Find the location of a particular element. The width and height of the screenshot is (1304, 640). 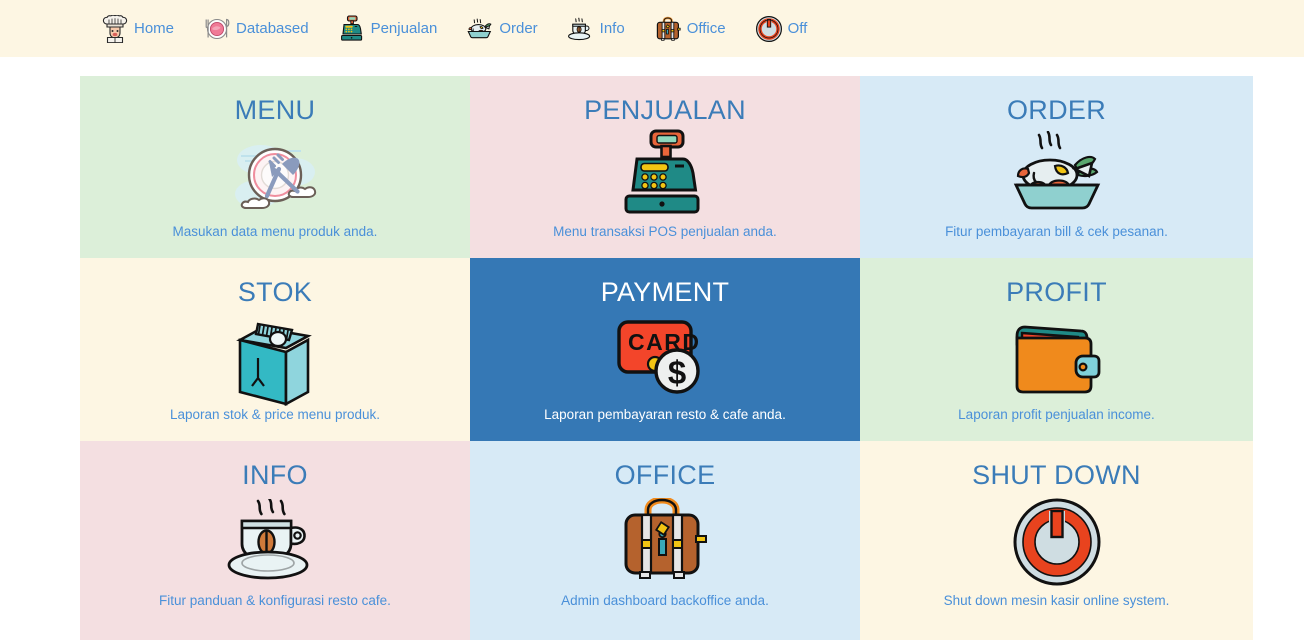

tile-menu: MENU Masukan data menu produk anda. is located at coordinates (275, 167).